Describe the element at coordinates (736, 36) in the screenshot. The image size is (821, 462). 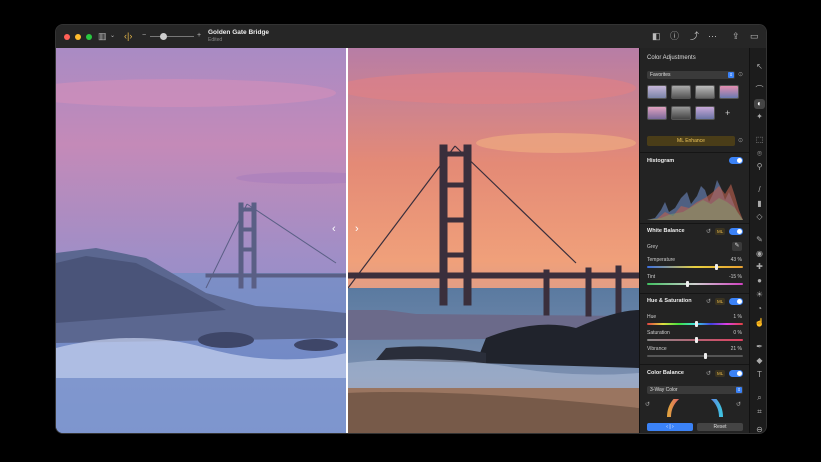
I see `export-icon: ⇪` at that location.